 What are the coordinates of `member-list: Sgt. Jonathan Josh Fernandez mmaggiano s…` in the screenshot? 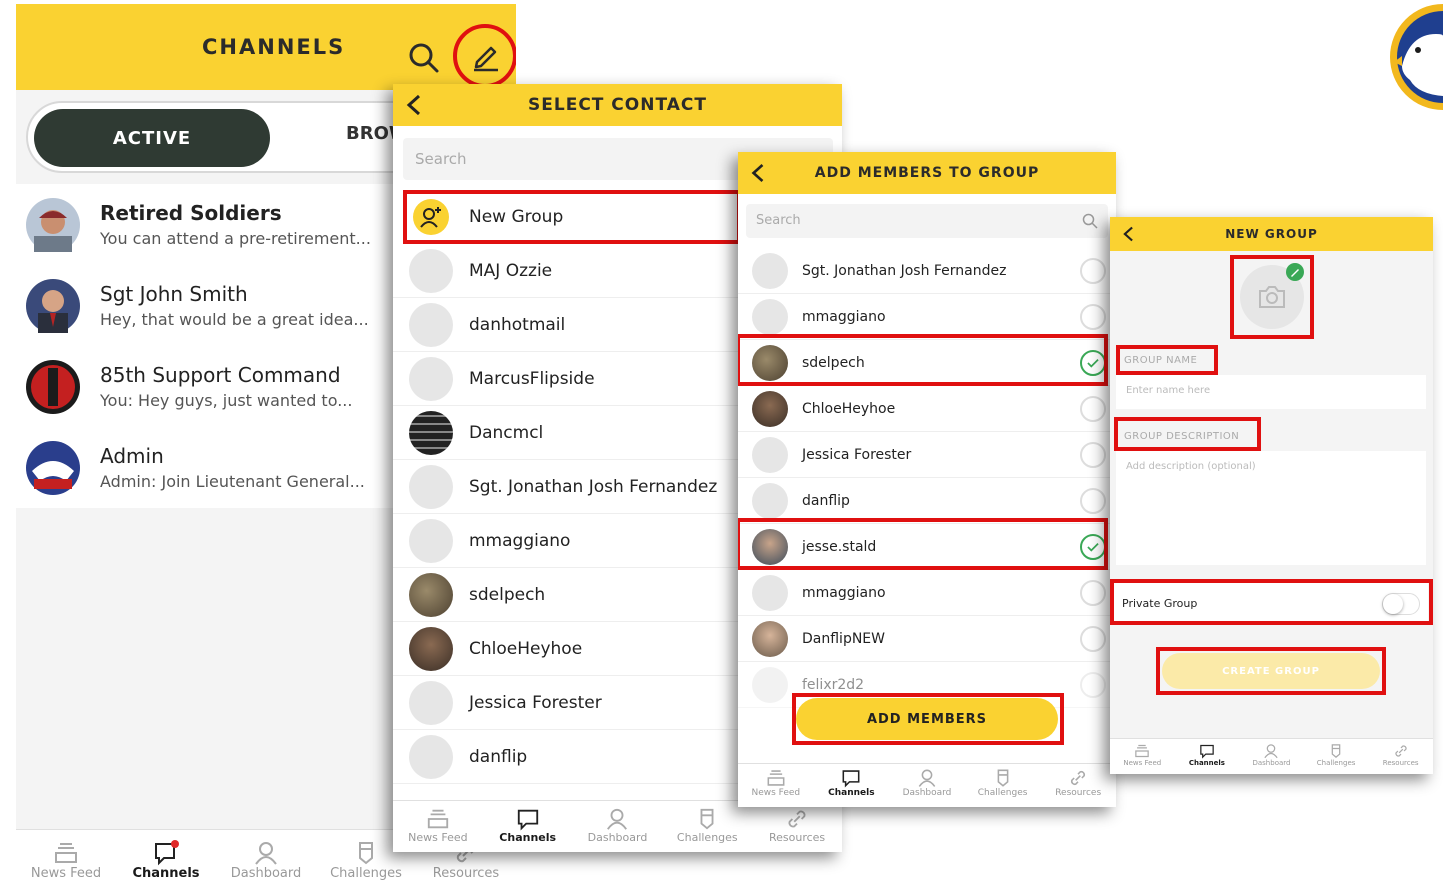 It's located at (927, 478).